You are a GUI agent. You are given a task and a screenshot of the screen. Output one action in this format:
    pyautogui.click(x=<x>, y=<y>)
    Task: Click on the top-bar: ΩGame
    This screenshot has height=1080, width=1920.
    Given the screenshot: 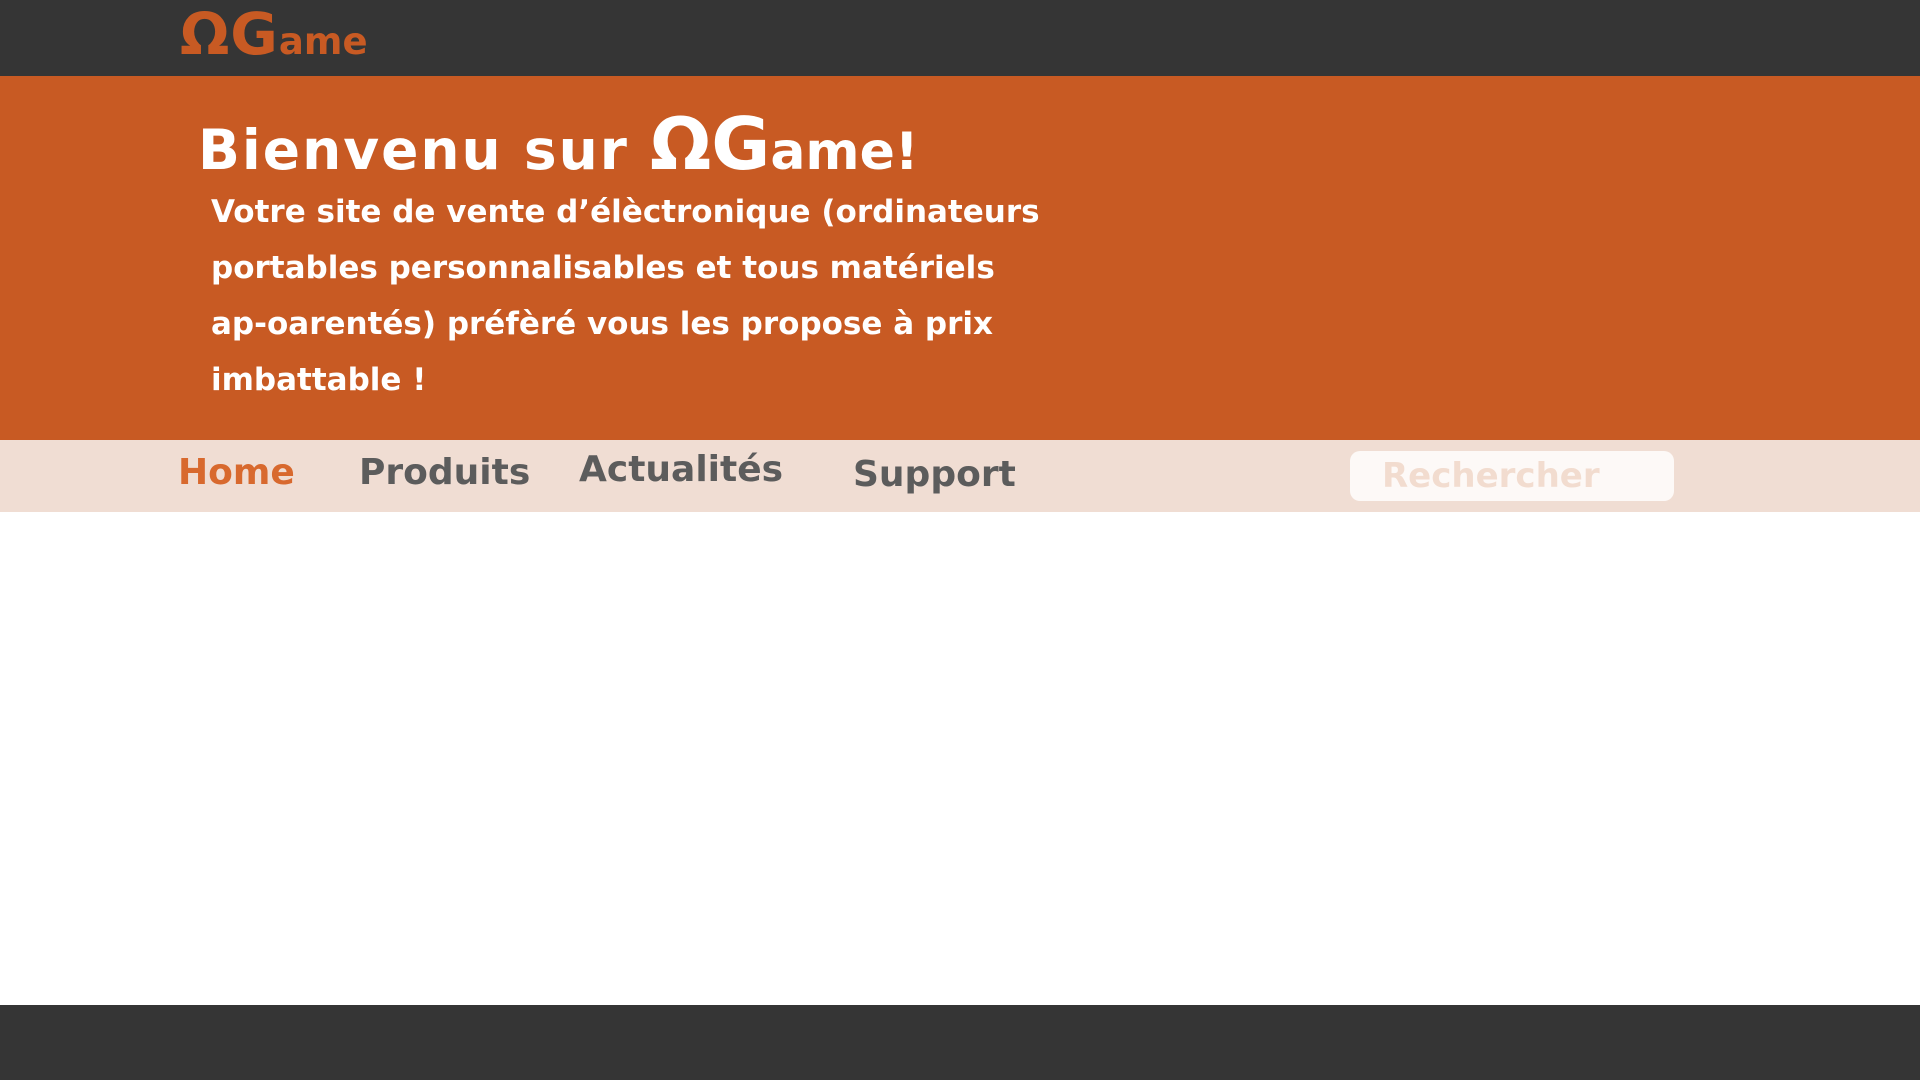 What is the action you would take?
    pyautogui.click(x=960, y=38)
    